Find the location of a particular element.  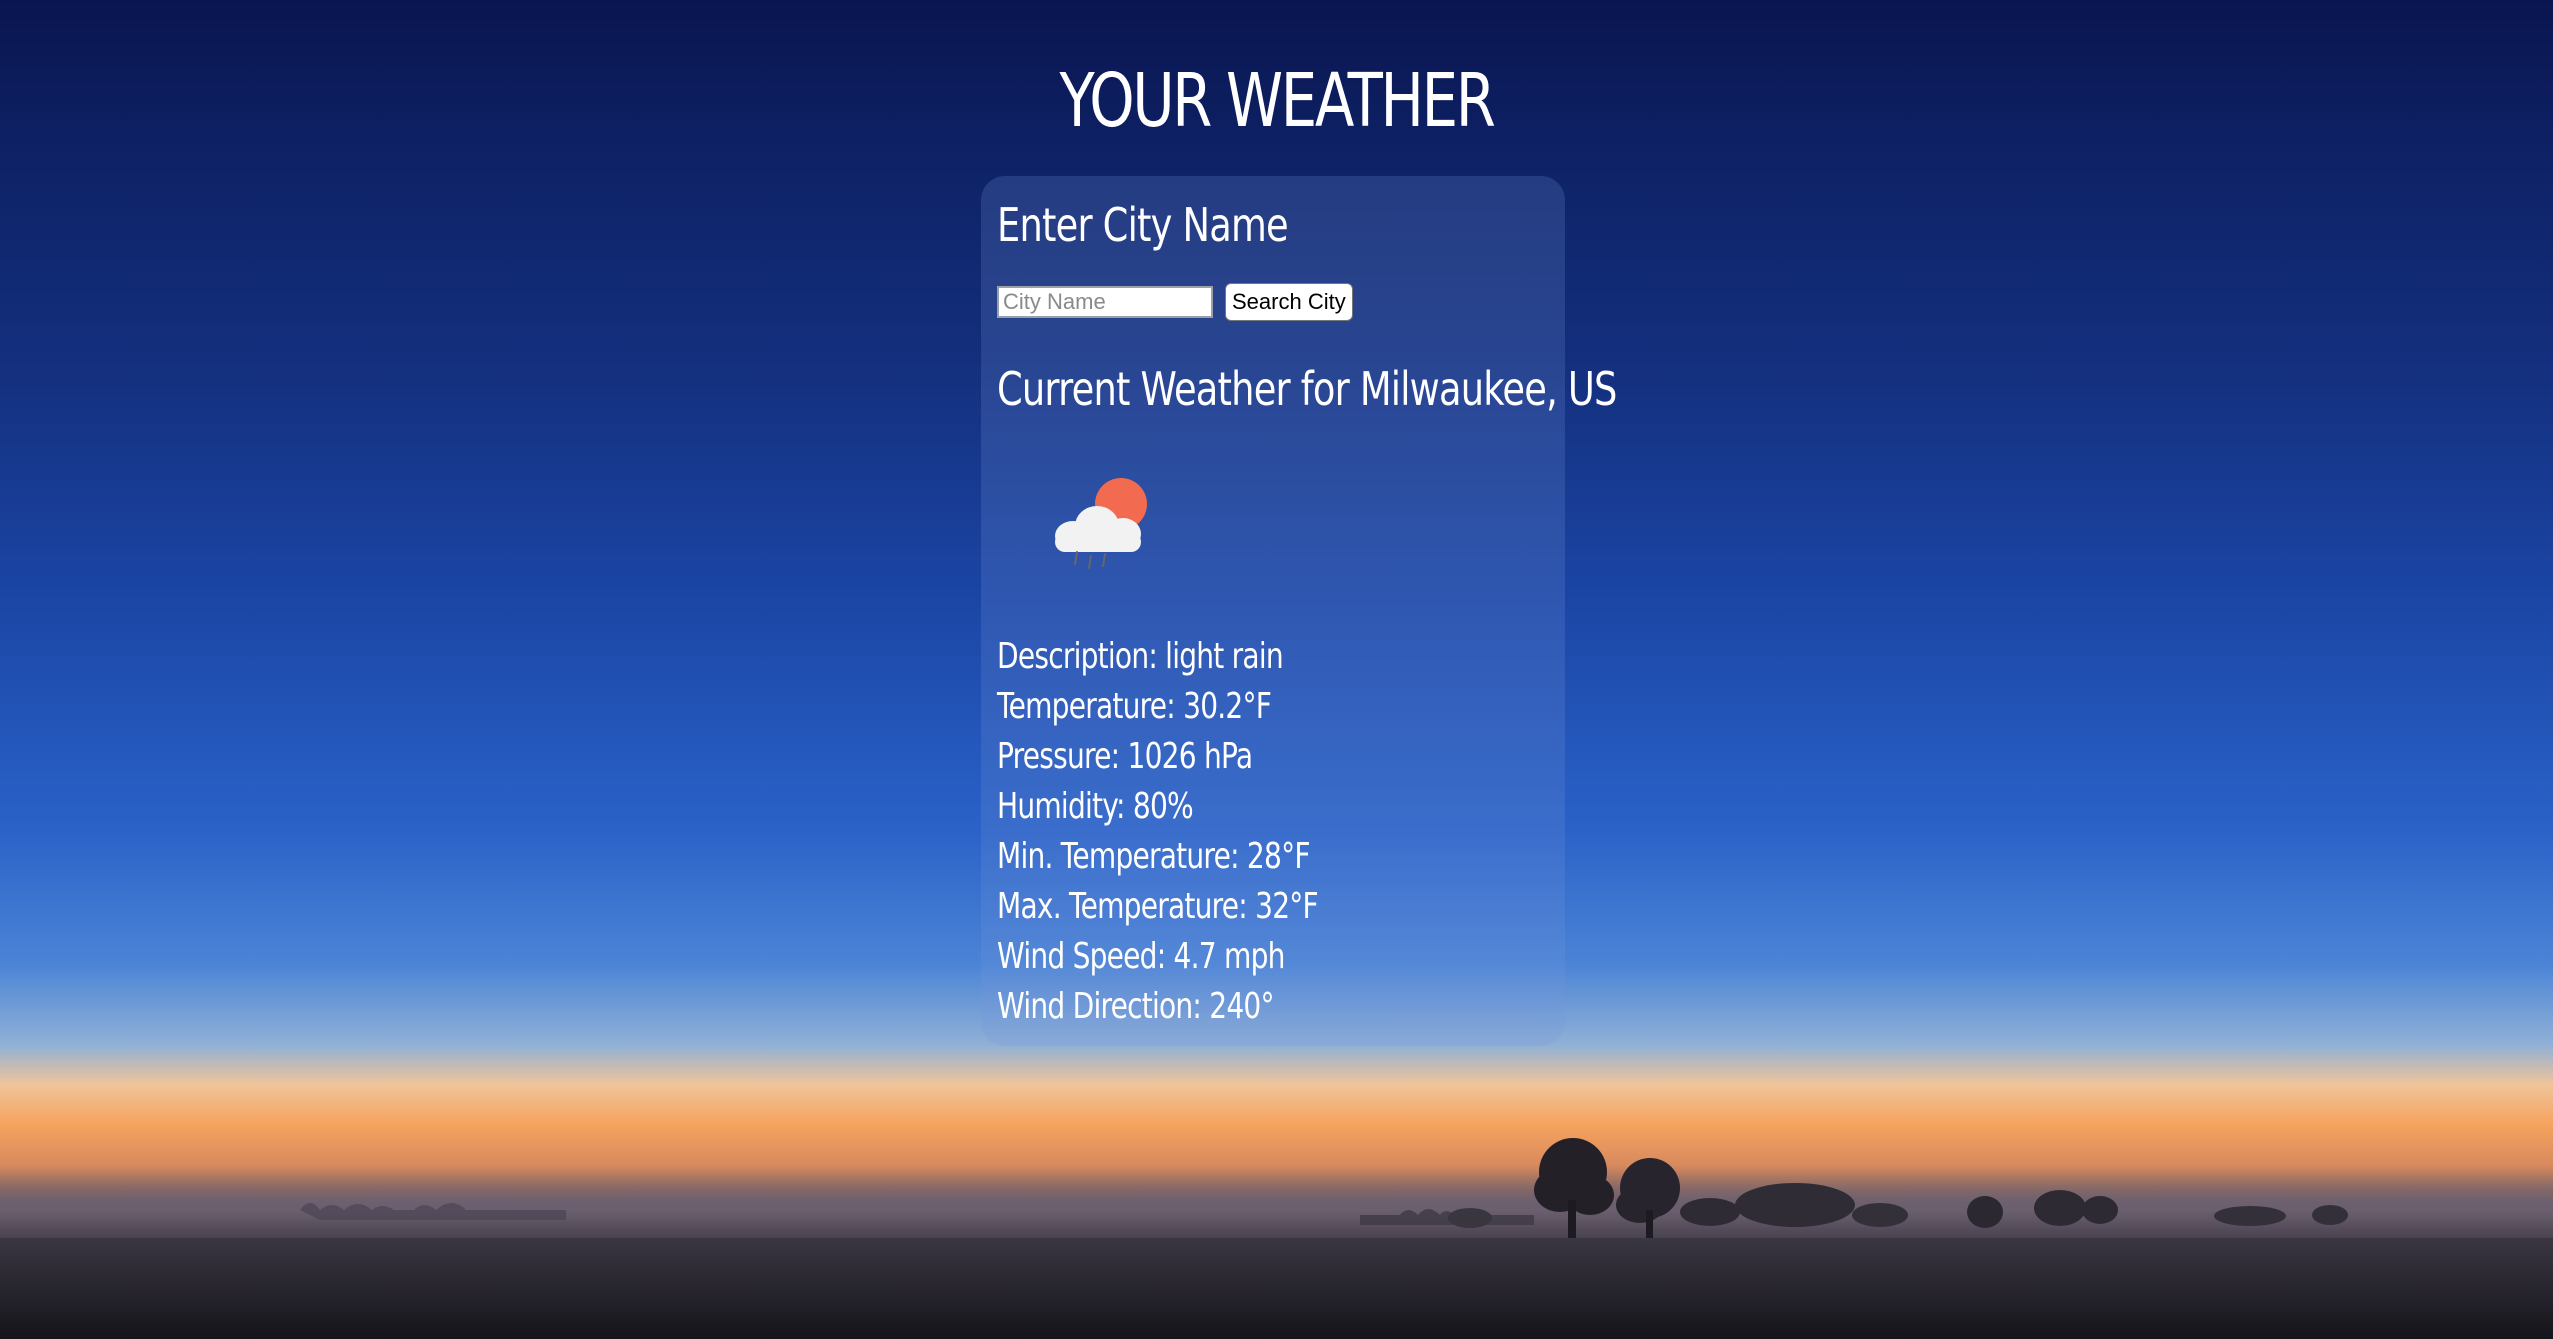

detail-wind-direction: Wind Direction: 240° is located at coordinates (1136, 1006).